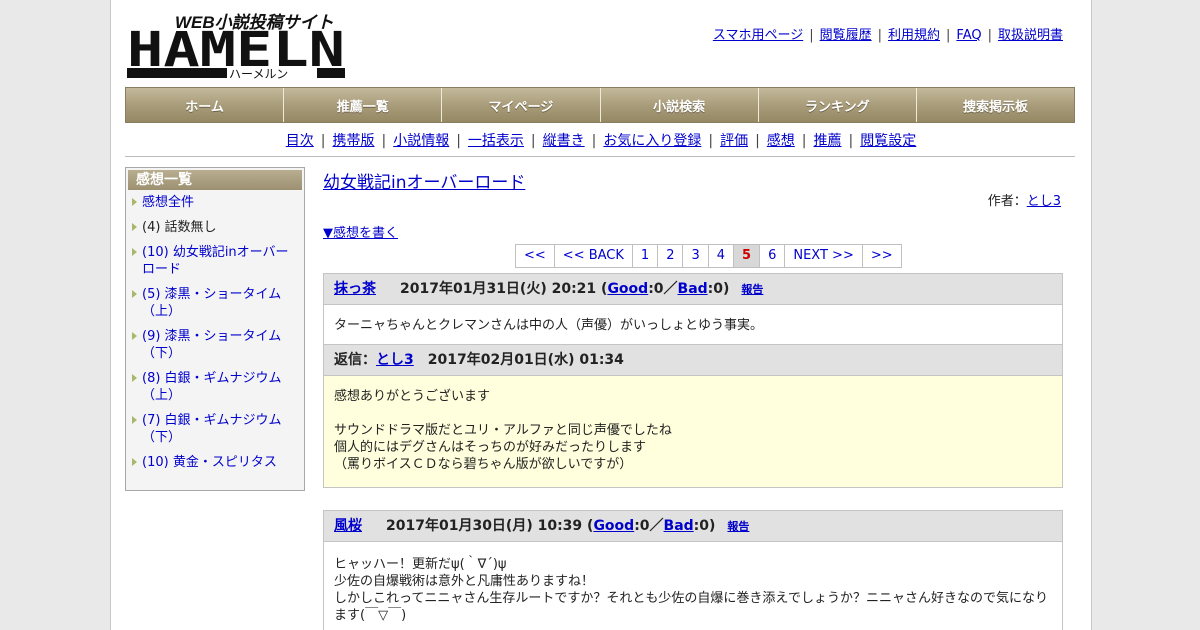 The width and height of the screenshot is (1200, 630). Describe the element at coordinates (179, 227) in the screenshot. I see `sidebar-item-label: (4) 話数無し` at that location.